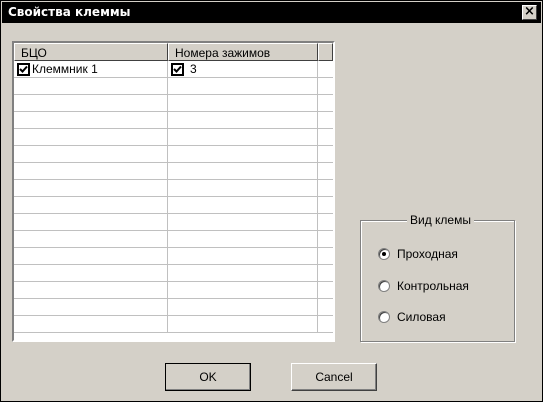 The image size is (543, 402). I want to click on grid-cell-bco: Клеммник 1, so click(91, 69).